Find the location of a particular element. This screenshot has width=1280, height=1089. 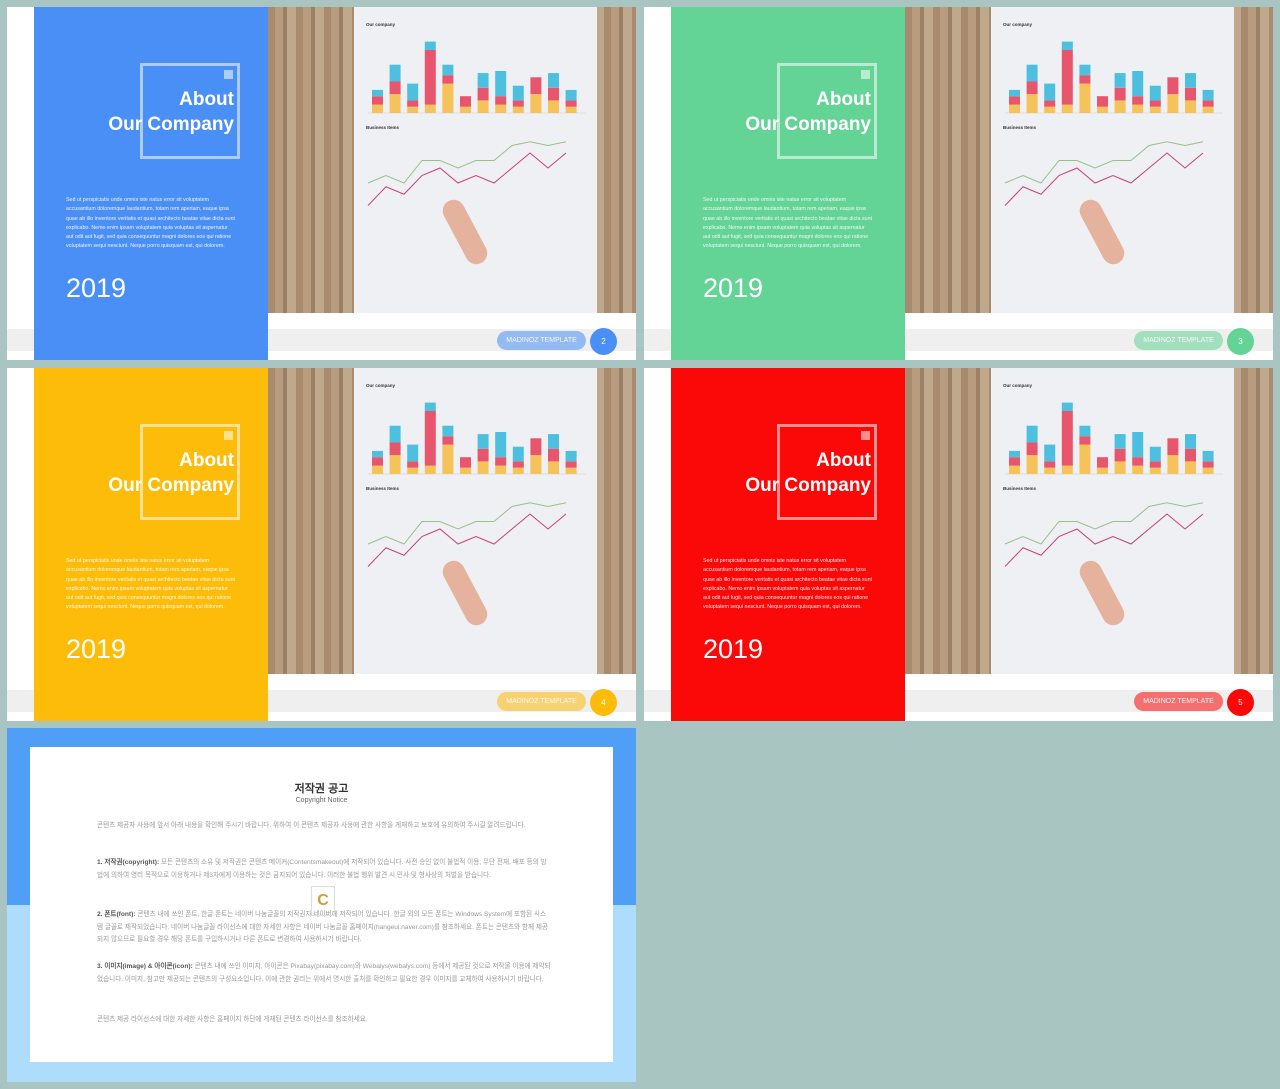

image-label: 3. 이미지(image) & 아이콘(icon): is located at coordinates (145, 966).